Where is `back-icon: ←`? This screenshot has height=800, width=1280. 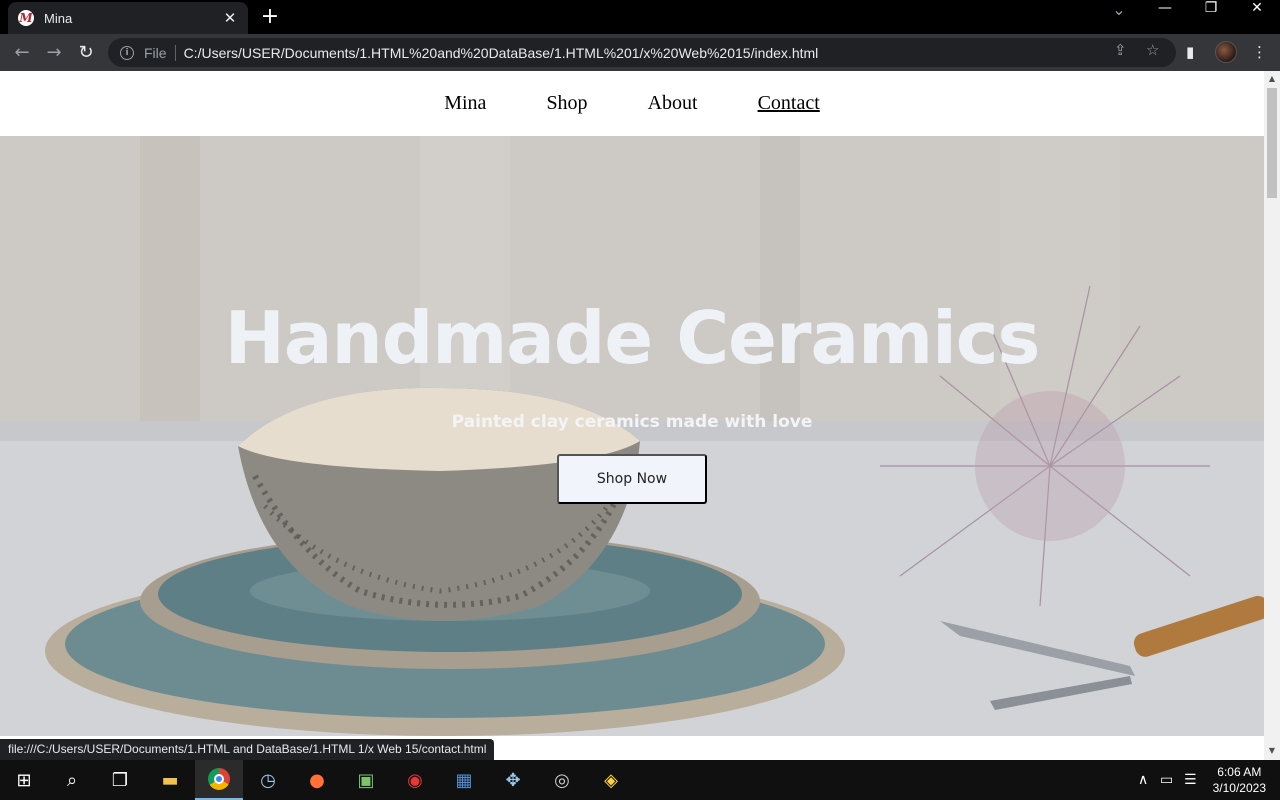 back-icon: ← is located at coordinates (22, 53).